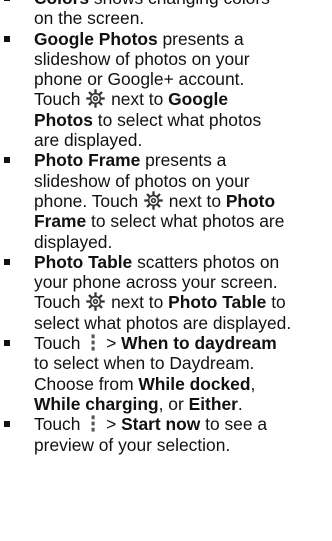  Describe the element at coordinates (157, 261) in the screenshot. I see `text-line: Photo Table scatters photos on` at that location.